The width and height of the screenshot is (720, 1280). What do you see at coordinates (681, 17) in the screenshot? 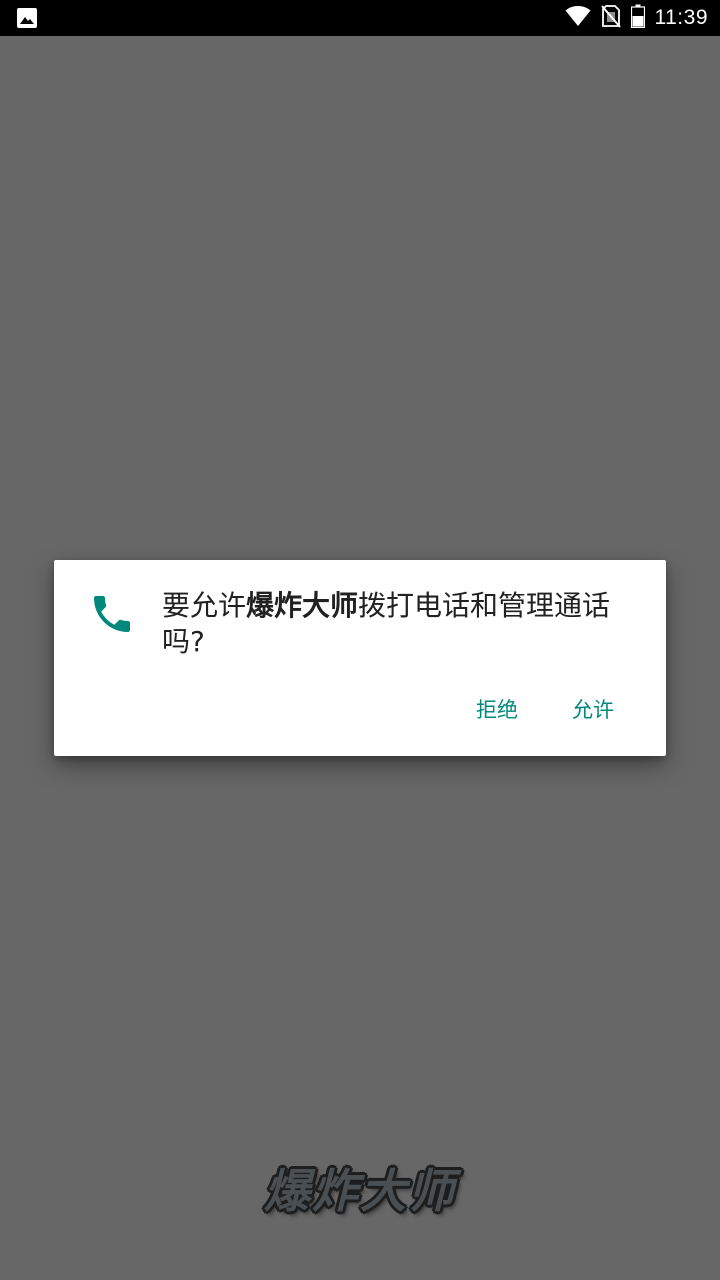
I see `status-time: 11:39` at bounding box center [681, 17].